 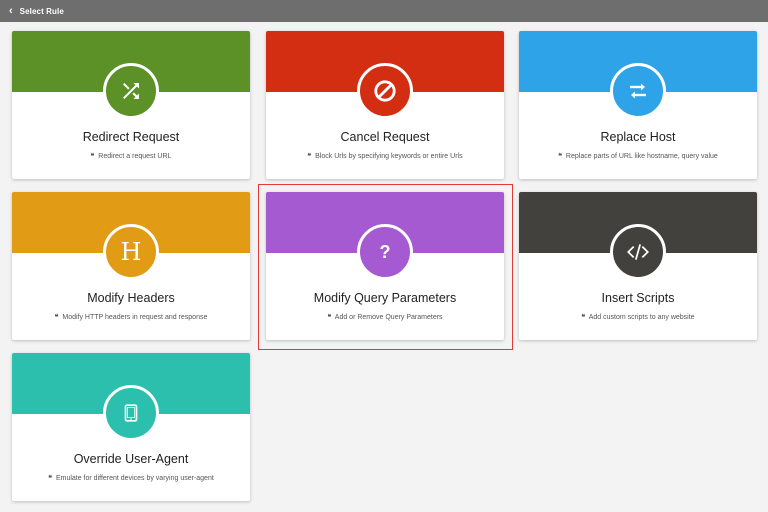 I want to click on shuffle-icon, so click(x=131, y=91).